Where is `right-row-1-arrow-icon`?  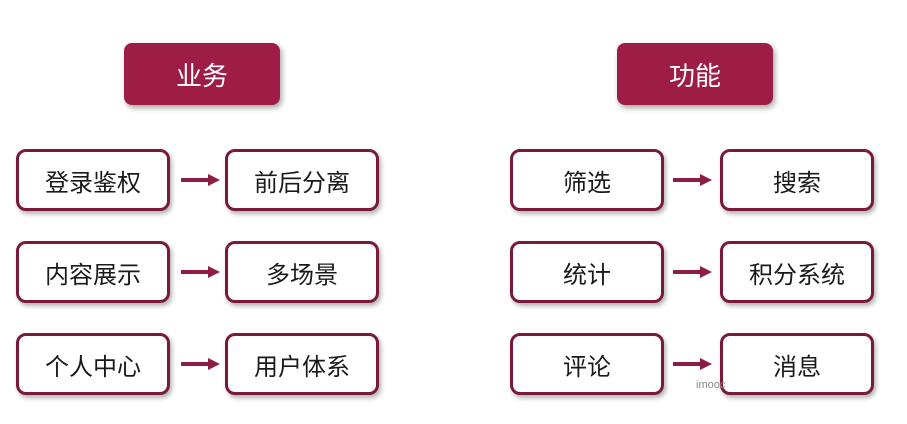 right-row-1-arrow-icon is located at coordinates (693, 180).